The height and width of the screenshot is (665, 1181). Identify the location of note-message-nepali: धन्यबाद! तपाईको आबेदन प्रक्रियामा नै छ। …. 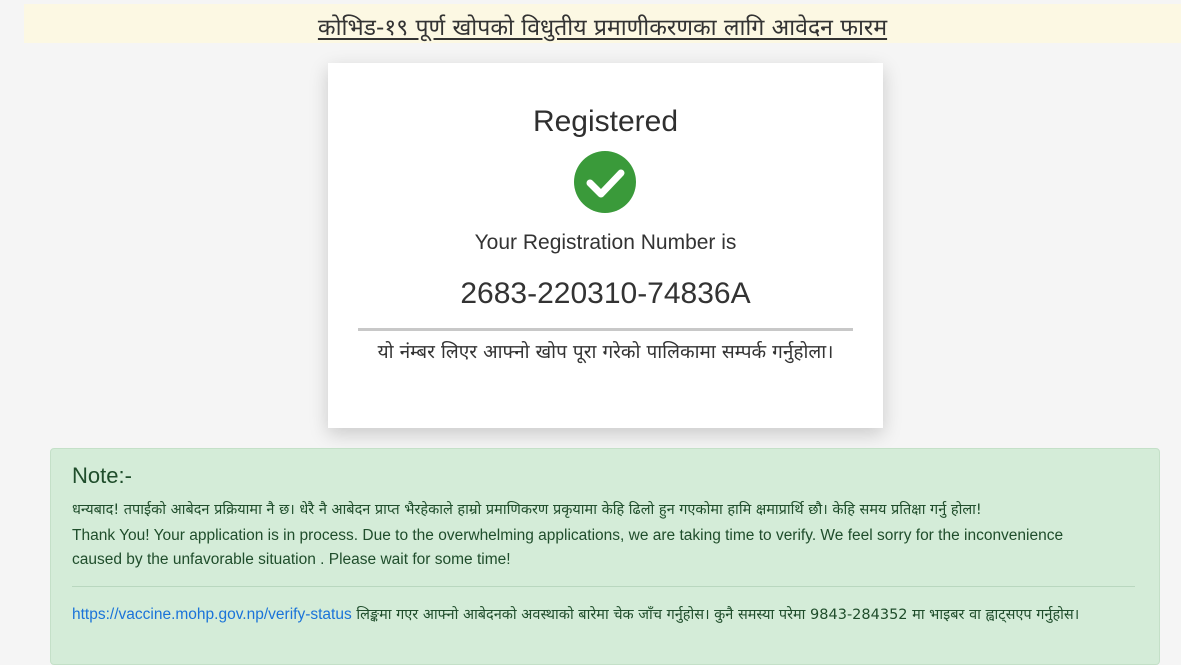
(527, 510).